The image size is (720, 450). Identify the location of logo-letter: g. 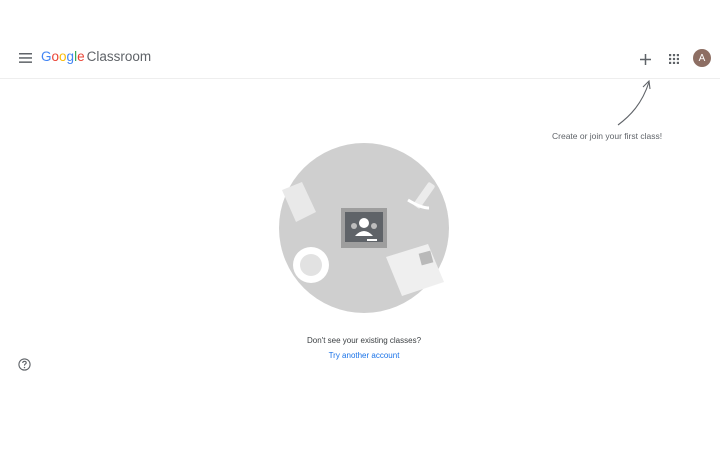
(70, 56).